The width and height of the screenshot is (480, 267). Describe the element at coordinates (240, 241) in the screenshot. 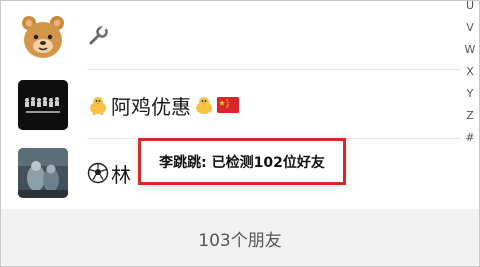

I see `friend-count-text: 103个朋友` at that location.